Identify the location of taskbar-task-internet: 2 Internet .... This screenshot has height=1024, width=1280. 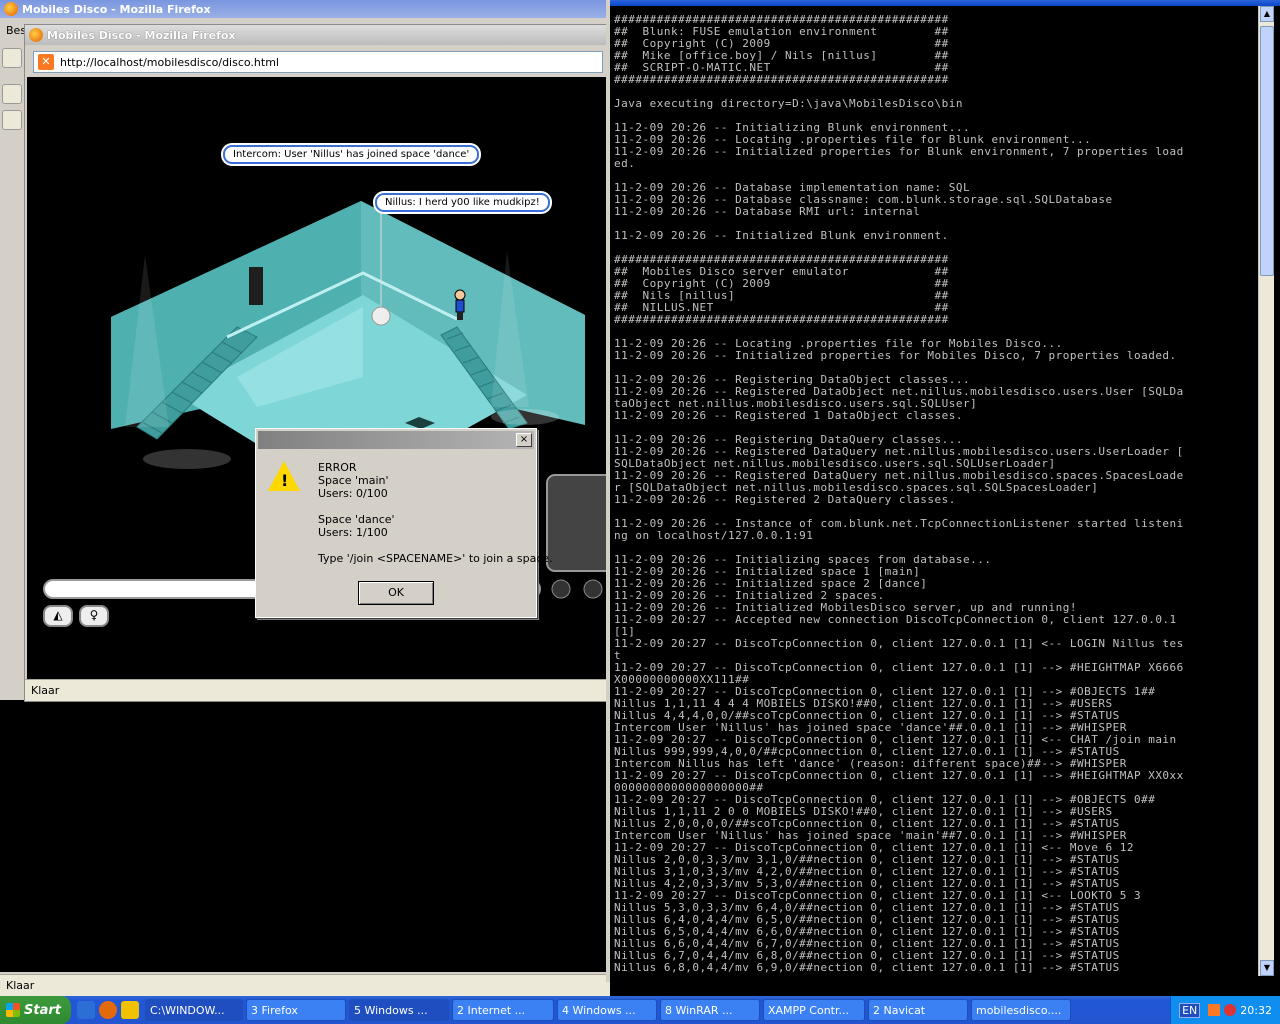
(502, 1010).